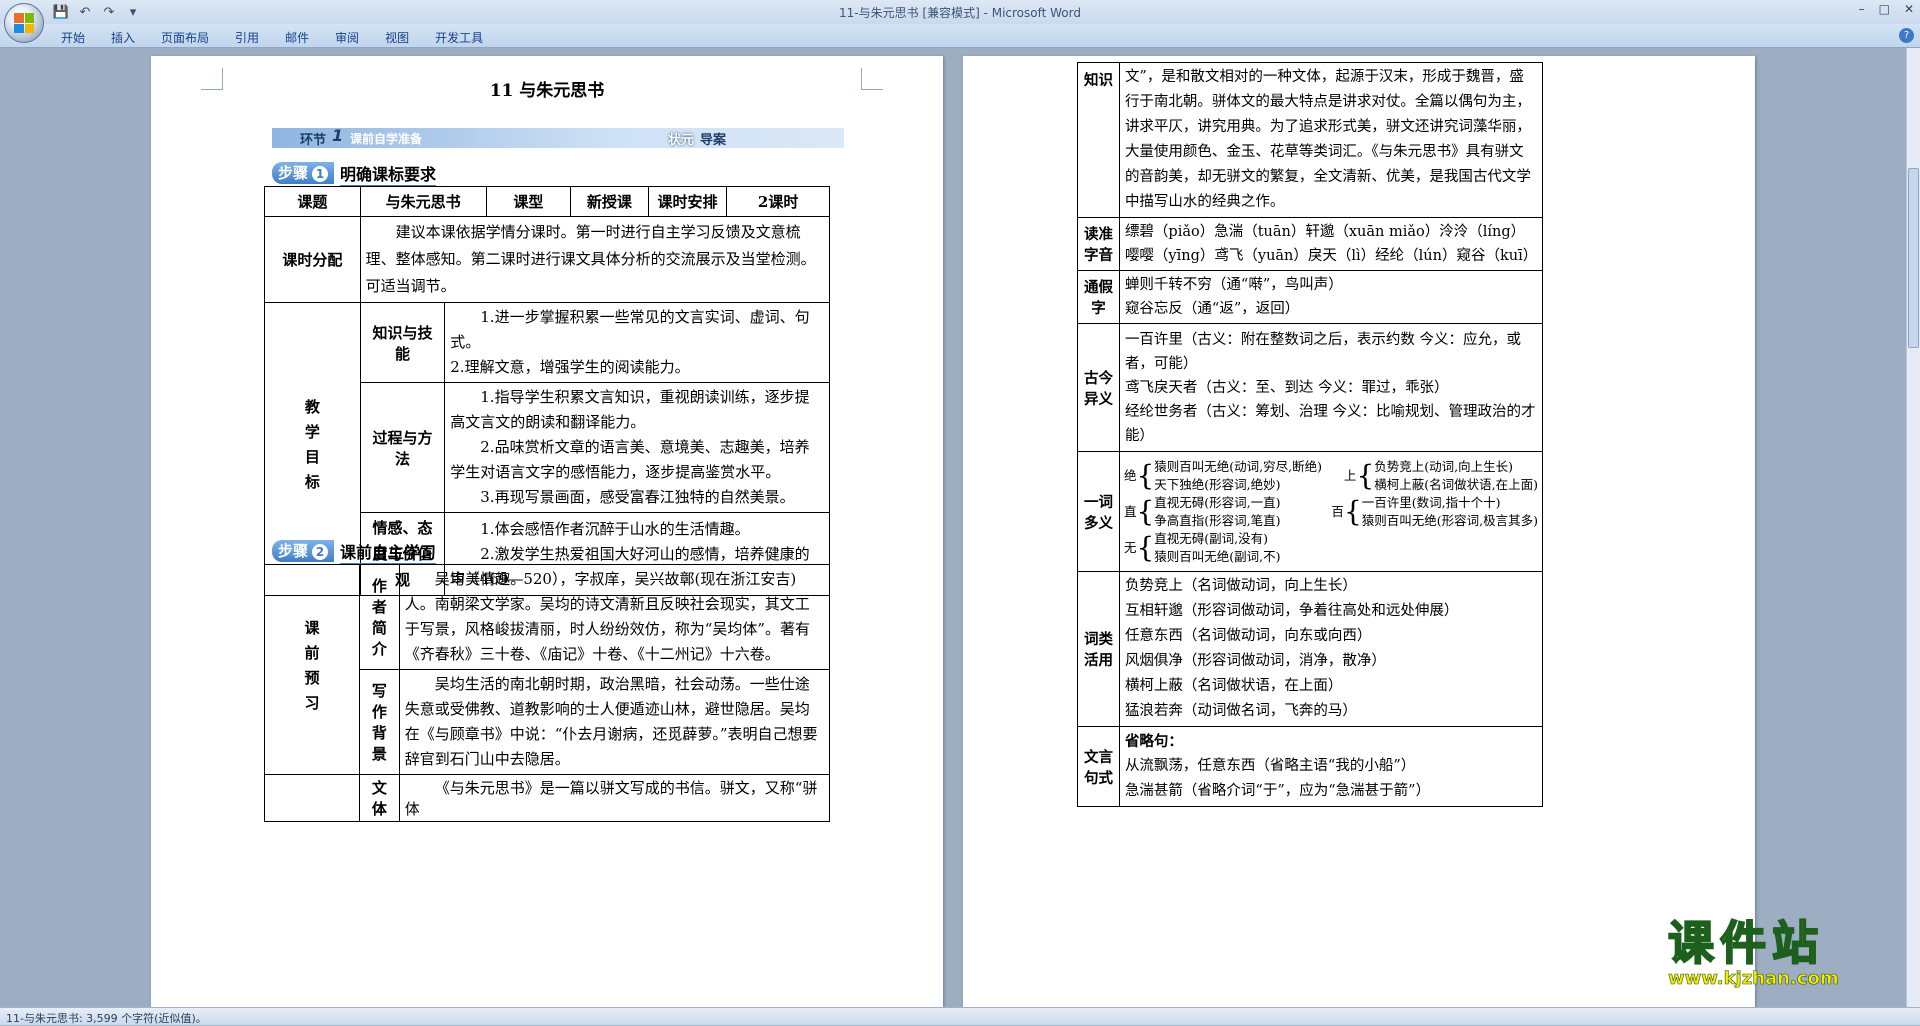 This screenshot has height=1026, width=1920. Describe the element at coordinates (1753, 943) in the screenshot. I see `watermark-main: 课件站` at that location.